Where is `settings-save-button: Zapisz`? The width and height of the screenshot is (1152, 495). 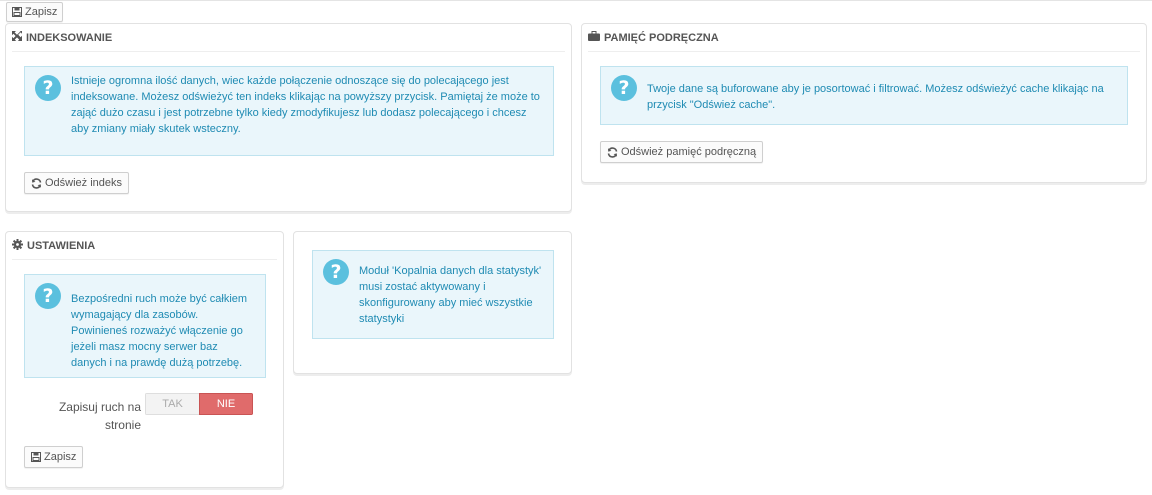 settings-save-button: Zapisz is located at coordinates (54, 457).